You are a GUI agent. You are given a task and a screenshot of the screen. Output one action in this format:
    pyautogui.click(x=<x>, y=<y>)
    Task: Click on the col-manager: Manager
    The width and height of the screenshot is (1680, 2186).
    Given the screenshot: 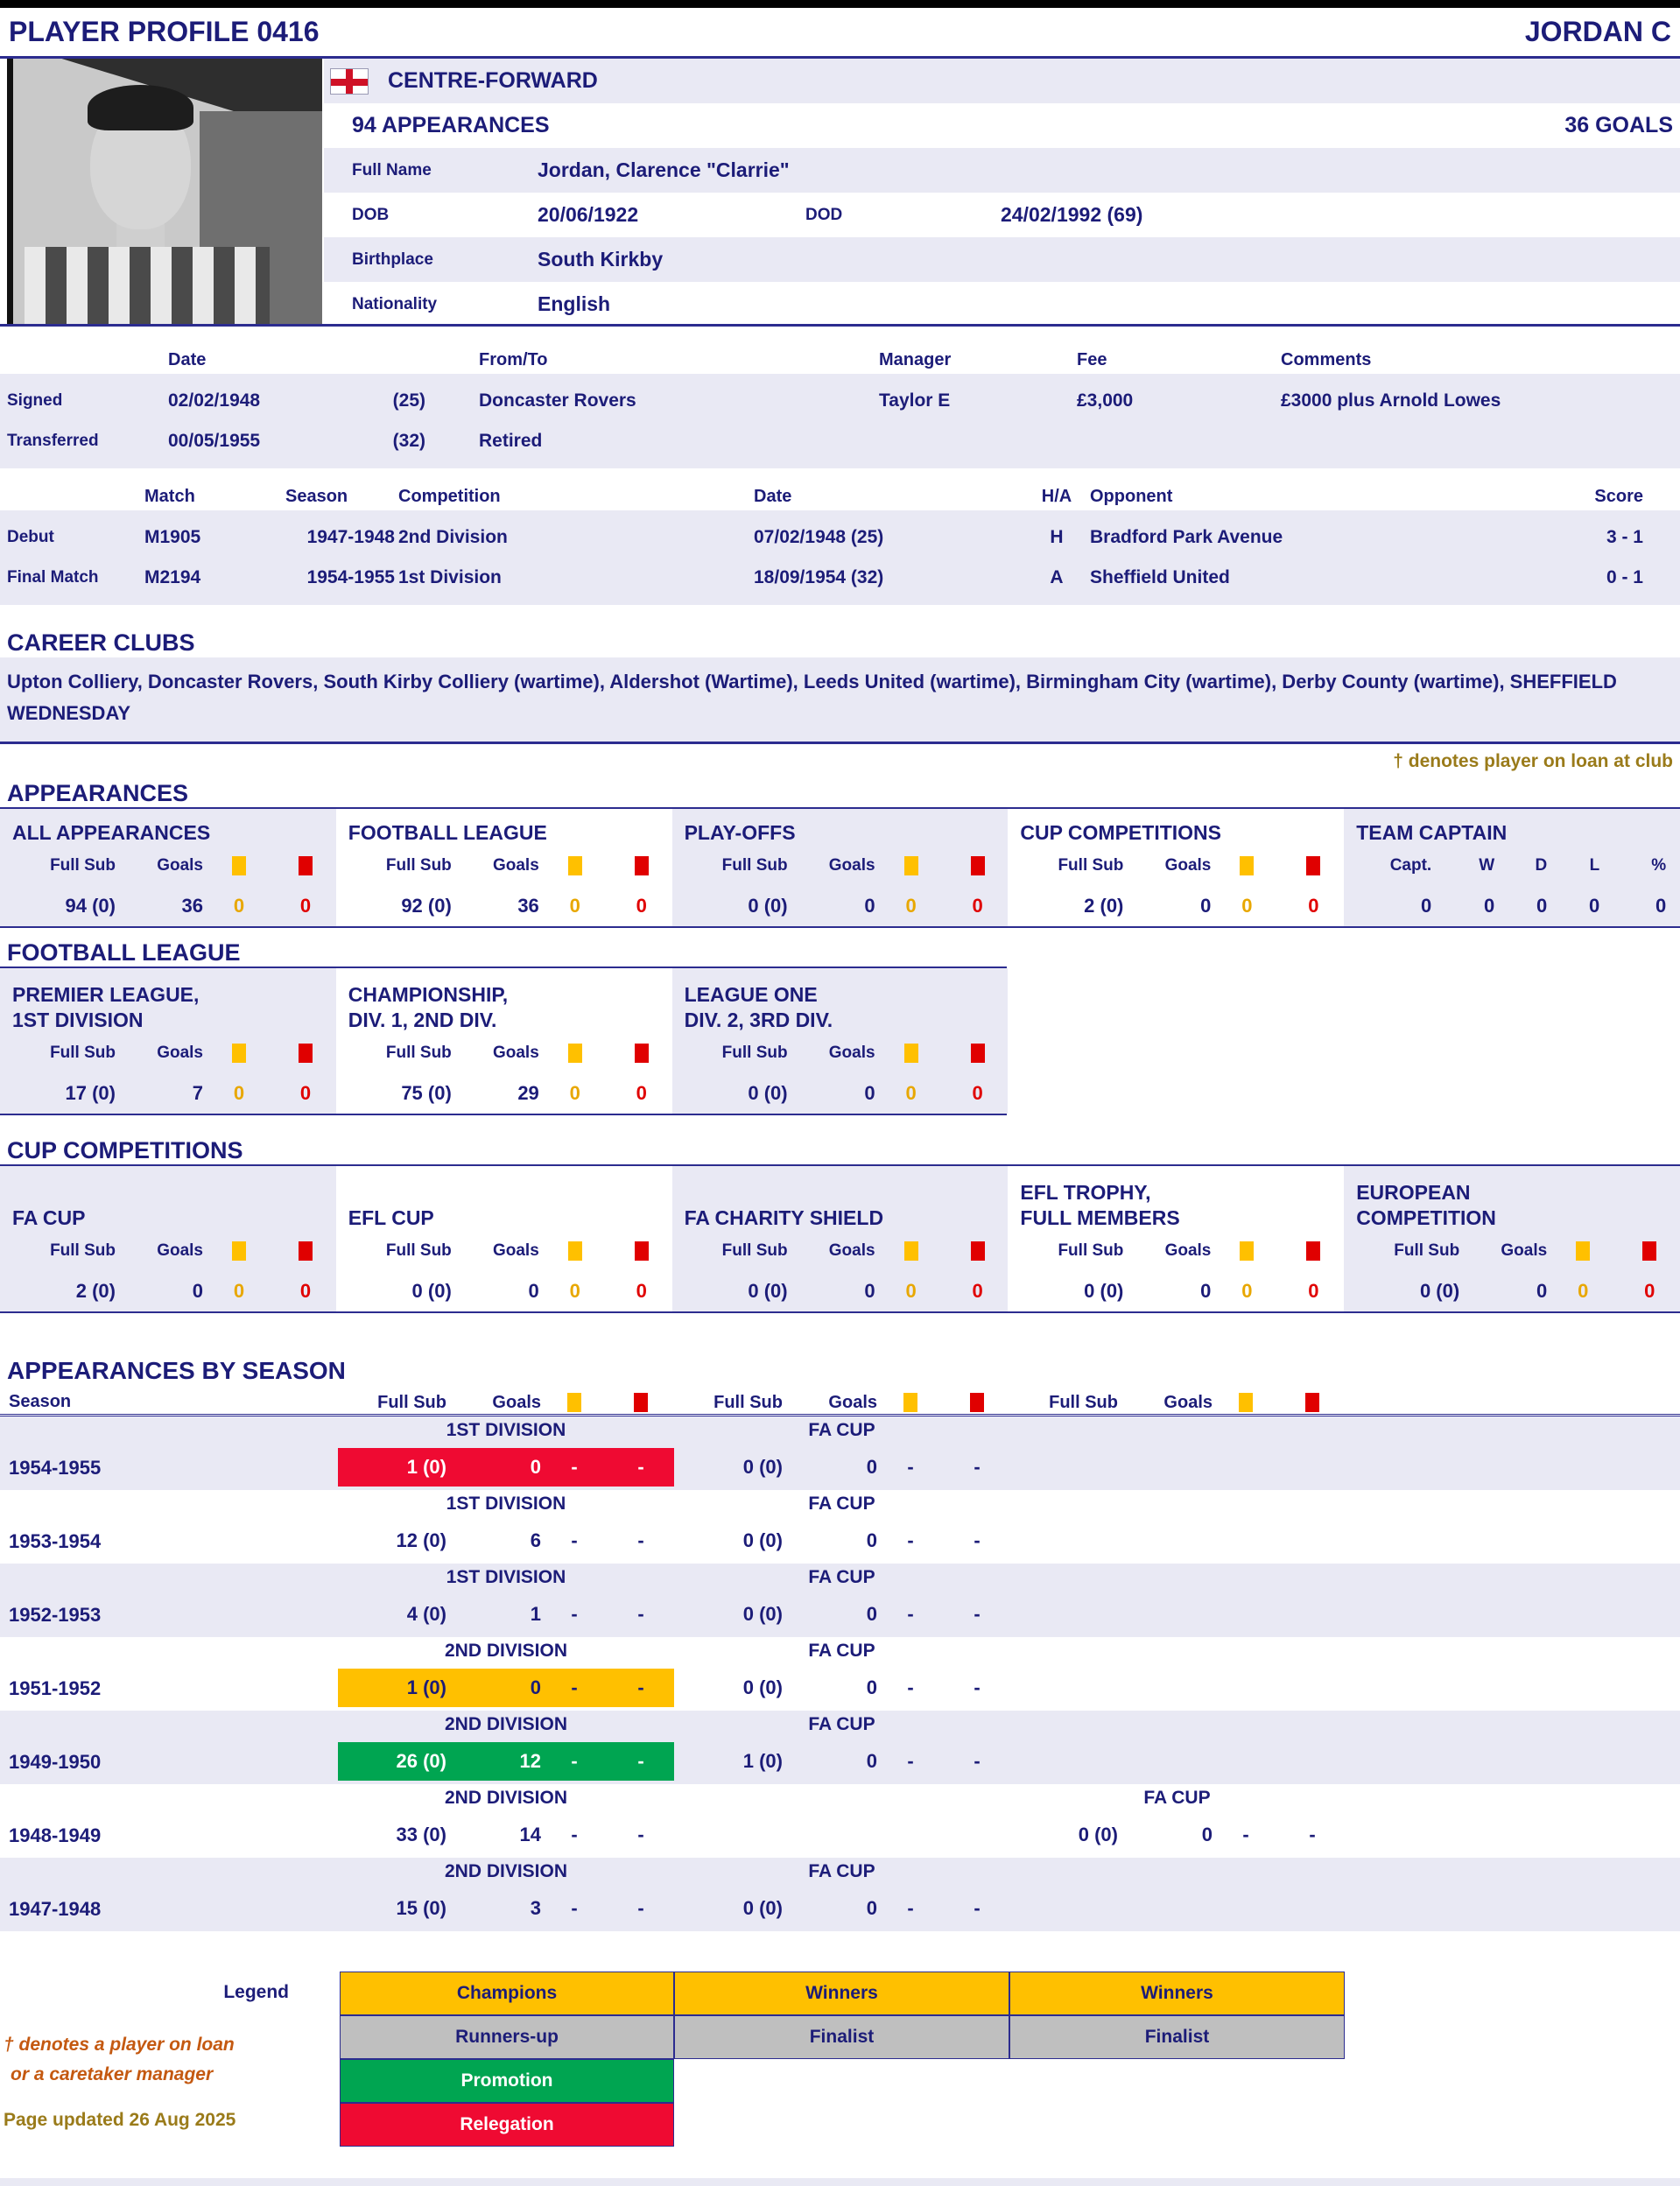 What is the action you would take?
    pyautogui.click(x=915, y=359)
    